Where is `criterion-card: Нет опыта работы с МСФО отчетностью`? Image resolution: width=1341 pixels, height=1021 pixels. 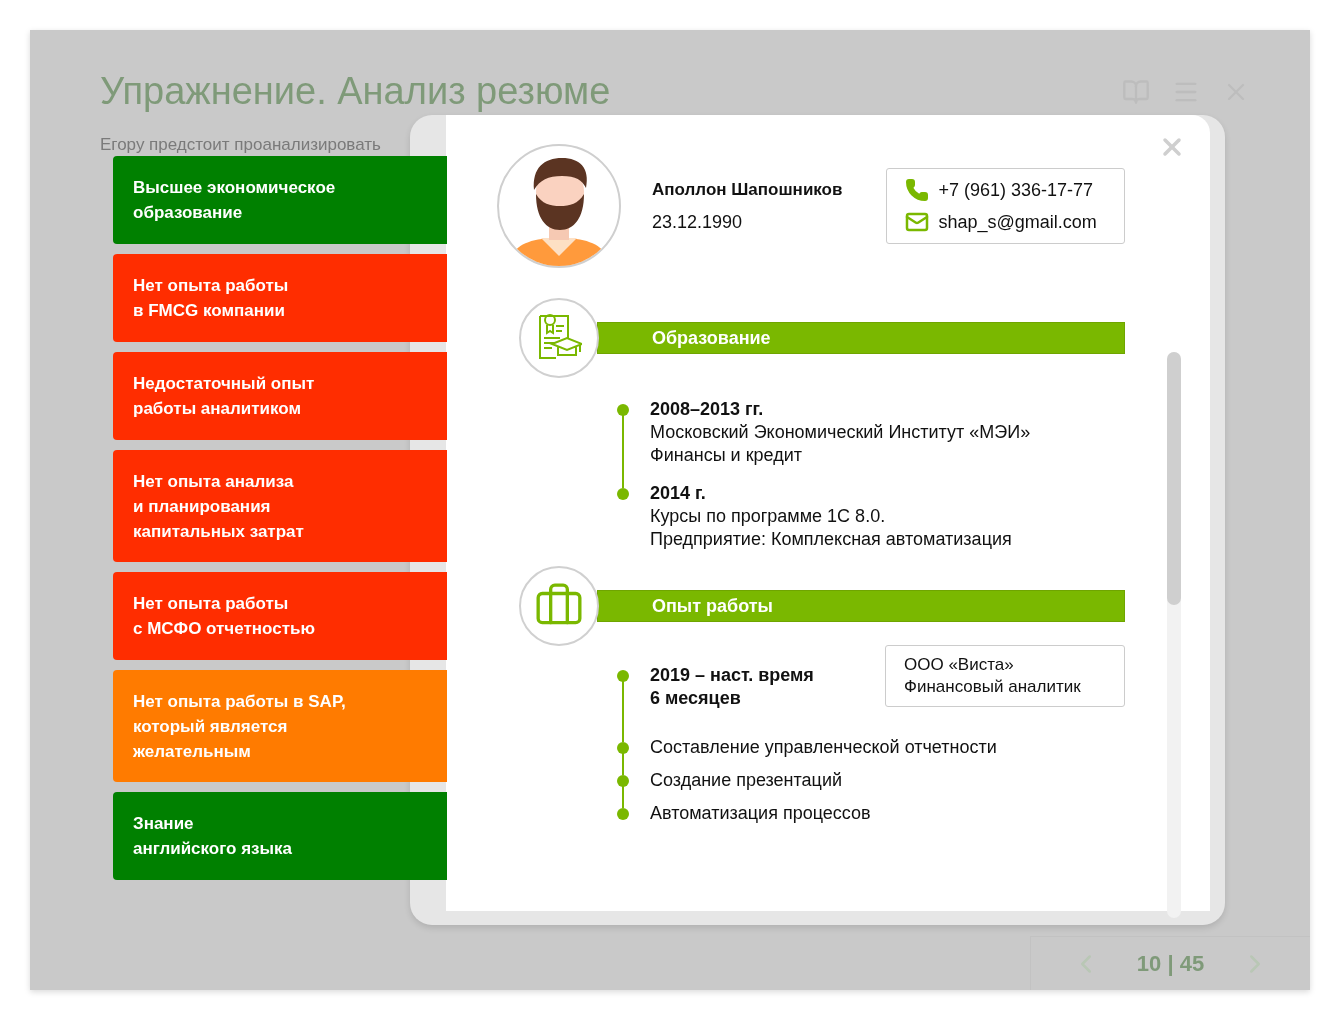 criterion-card: Нет опыта работы с МСФО отчетностью is located at coordinates (280, 616).